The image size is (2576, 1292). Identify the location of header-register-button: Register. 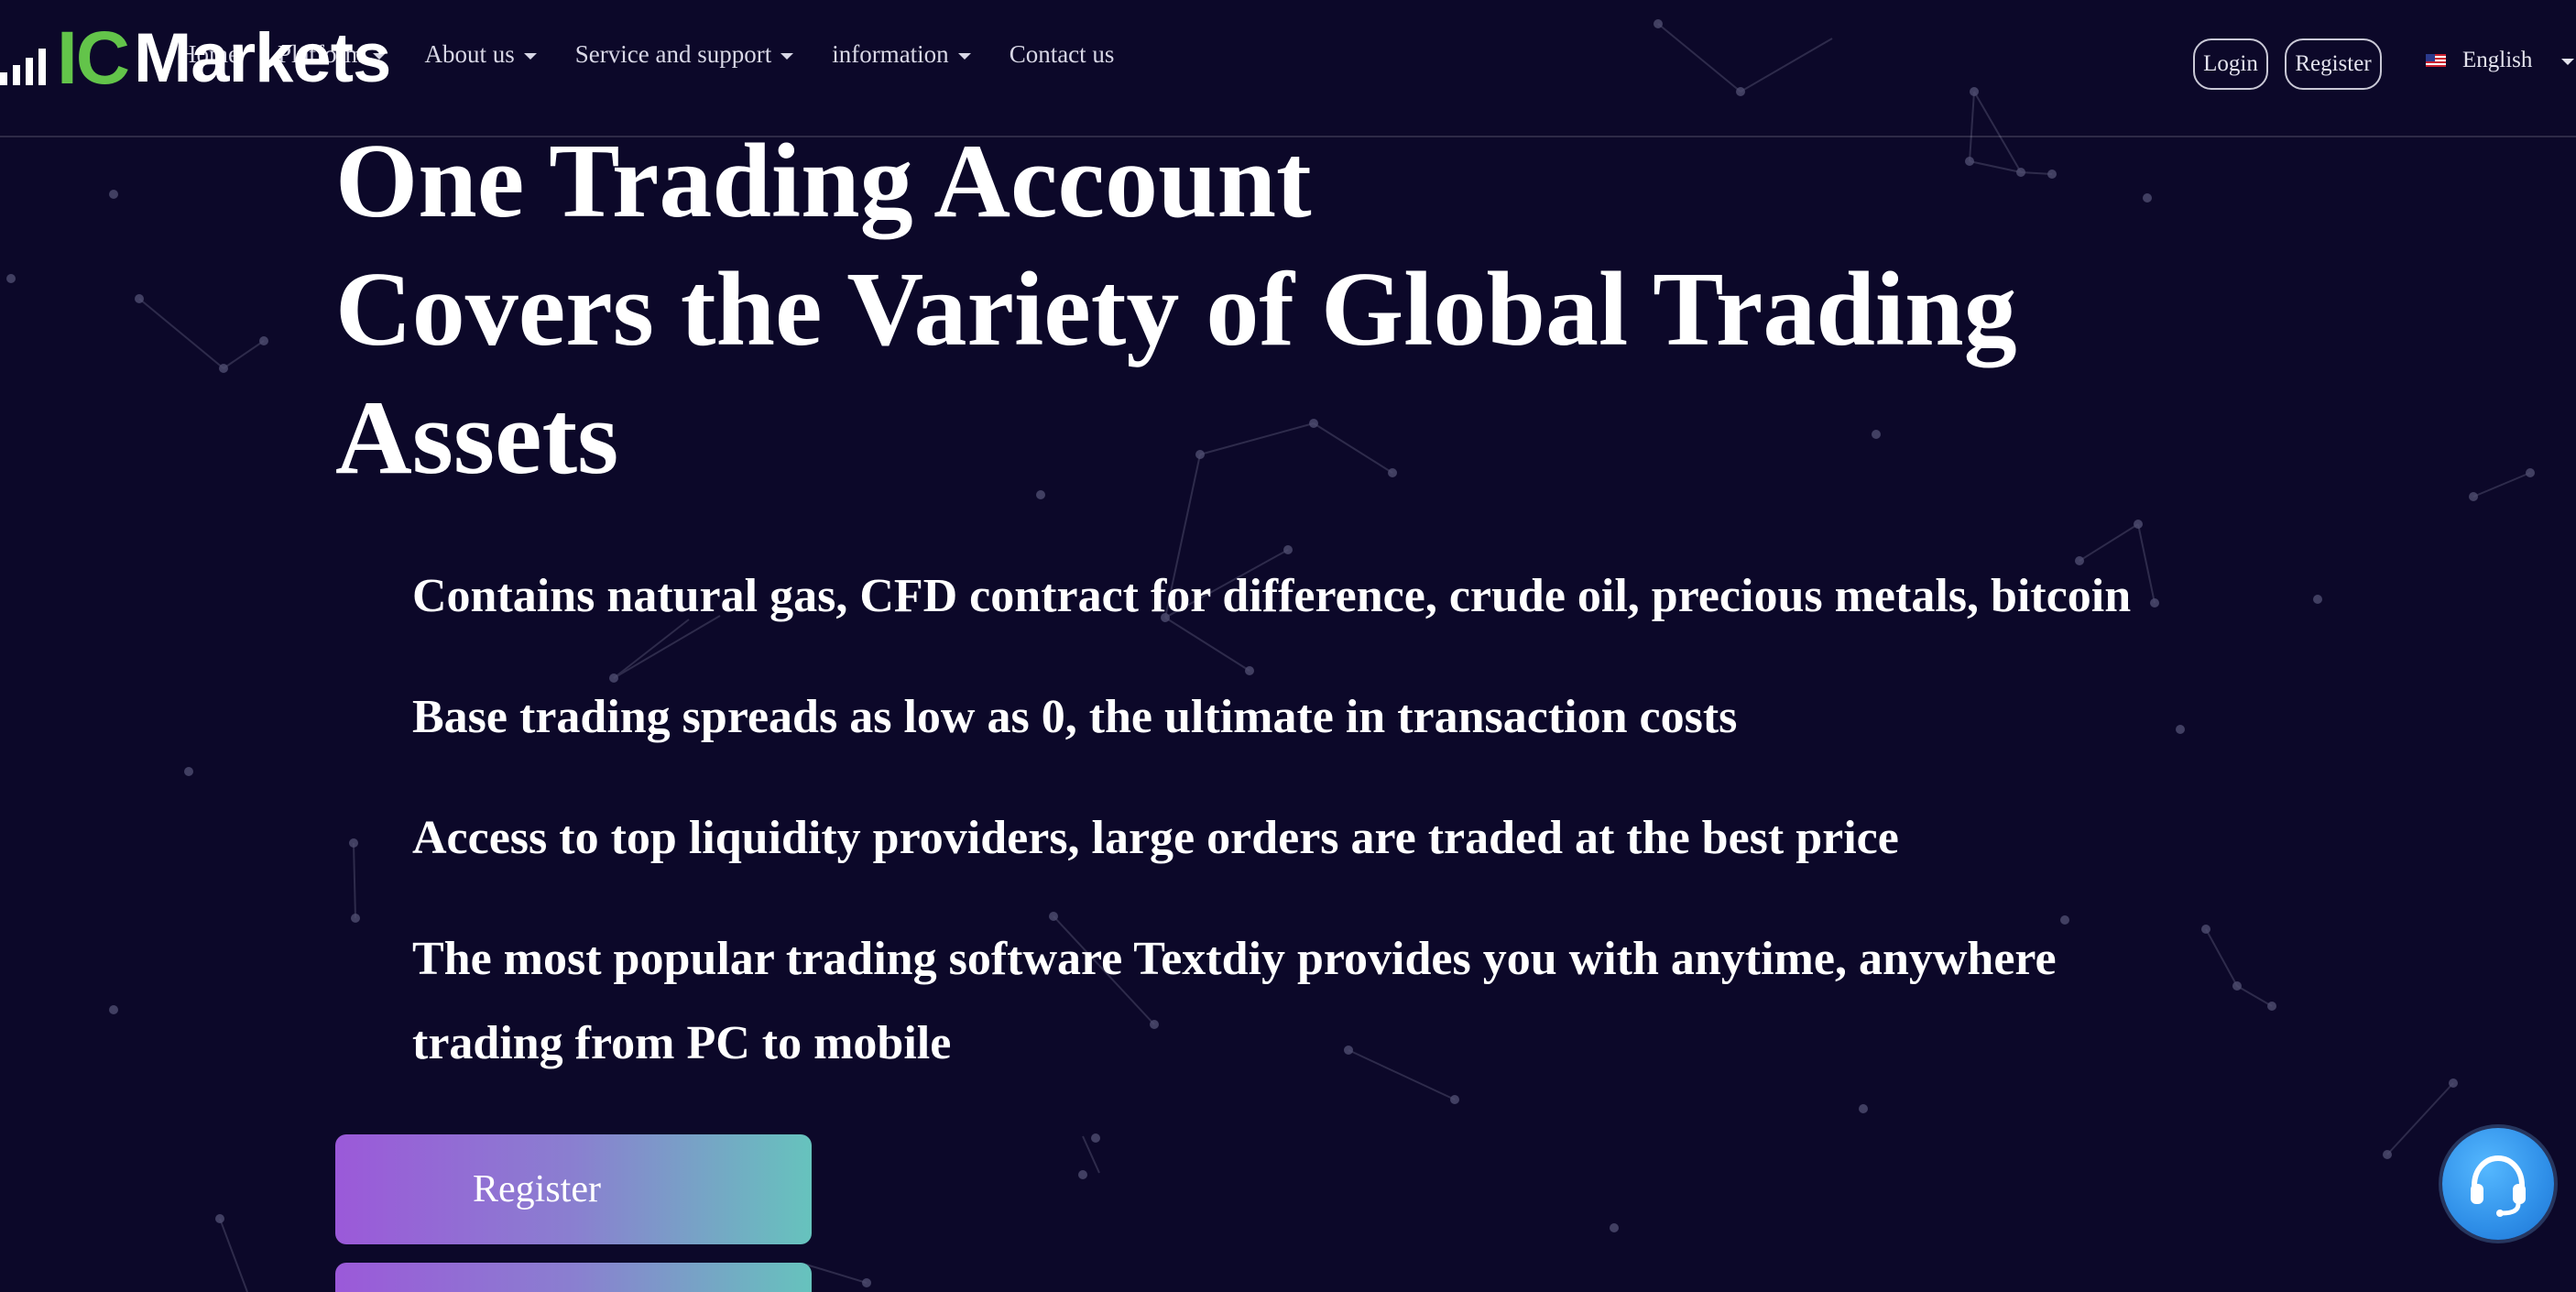
(2334, 64).